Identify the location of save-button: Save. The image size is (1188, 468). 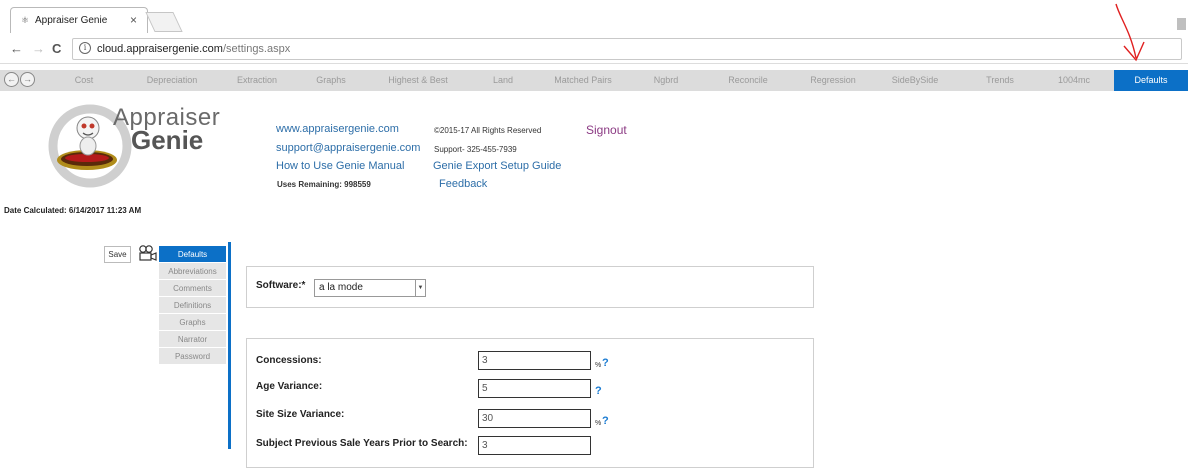
(117, 254).